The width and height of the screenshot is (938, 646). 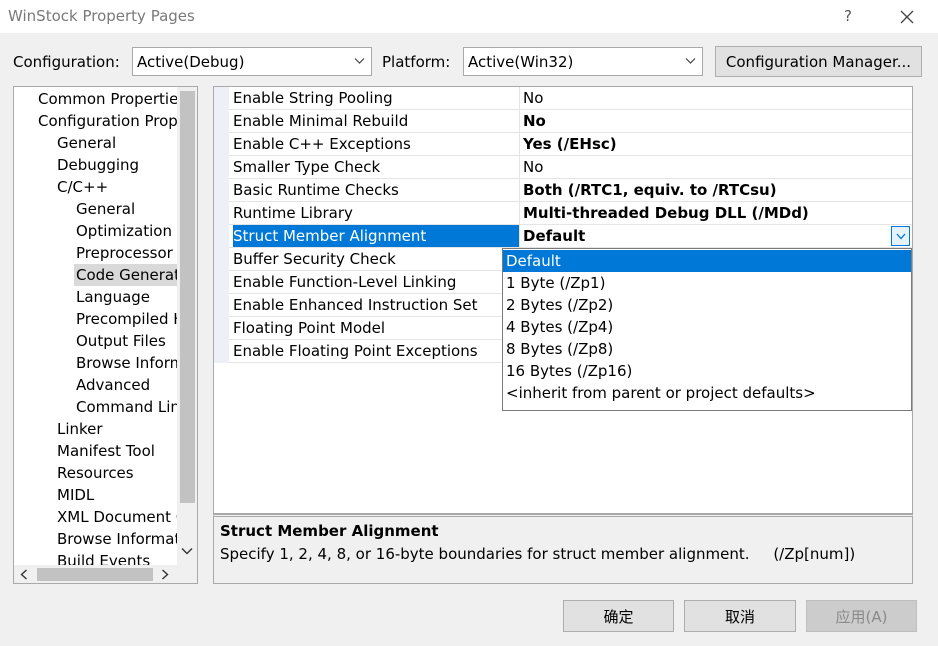 What do you see at coordinates (707, 371) in the screenshot?
I see `dropdown-option: 16 Bytes (/Zp16)` at bounding box center [707, 371].